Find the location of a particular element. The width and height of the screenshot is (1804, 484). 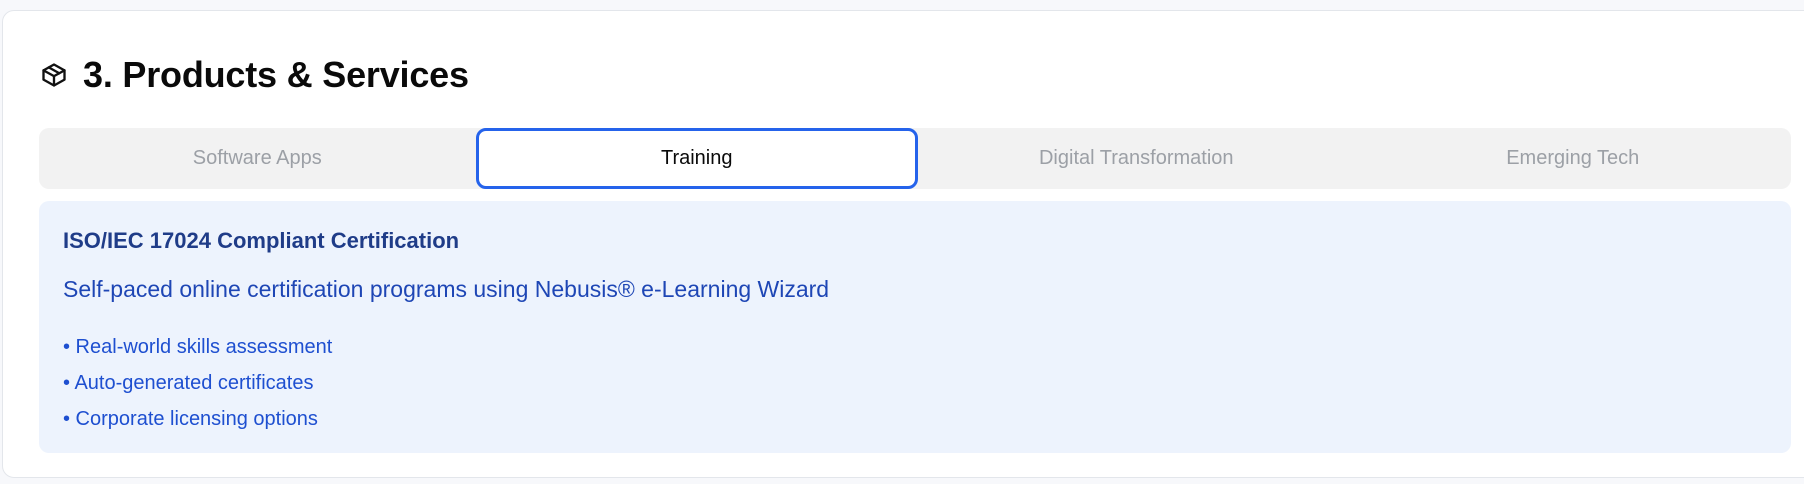

tab-training: Training is located at coordinates (696, 158).